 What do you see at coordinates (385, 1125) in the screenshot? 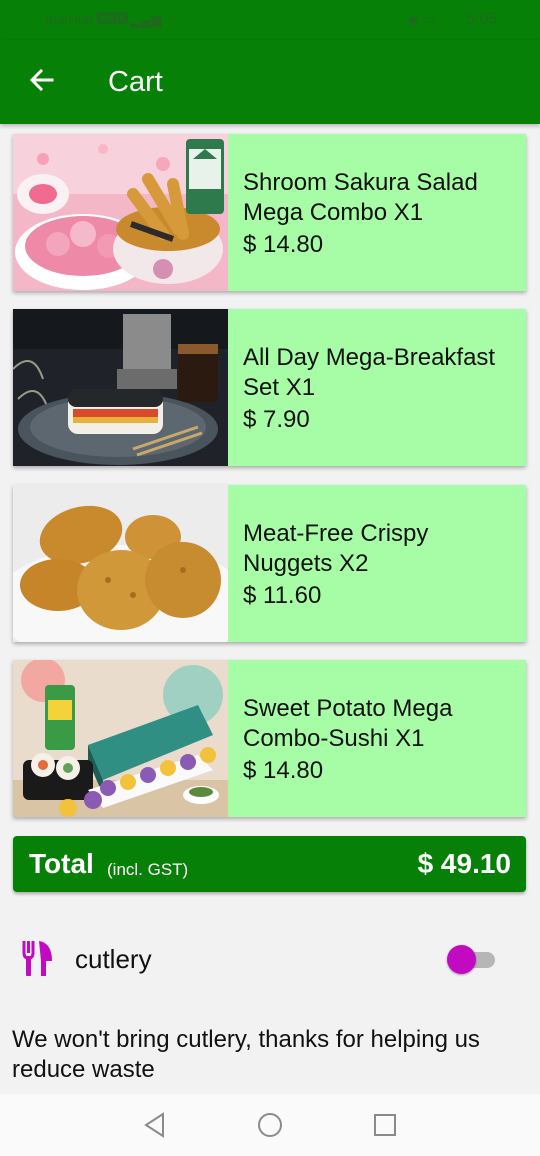
I see `recents-square-icon` at bounding box center [385, 1125].